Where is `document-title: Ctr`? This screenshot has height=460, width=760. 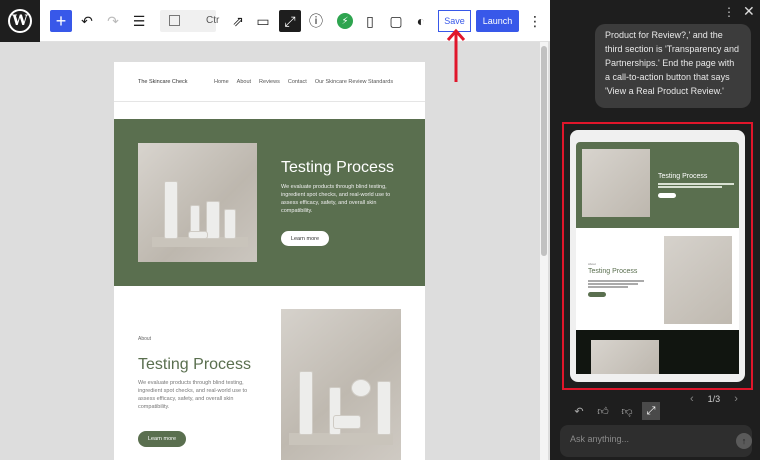 document-title: Ctr is located at coordinates (213, 20).